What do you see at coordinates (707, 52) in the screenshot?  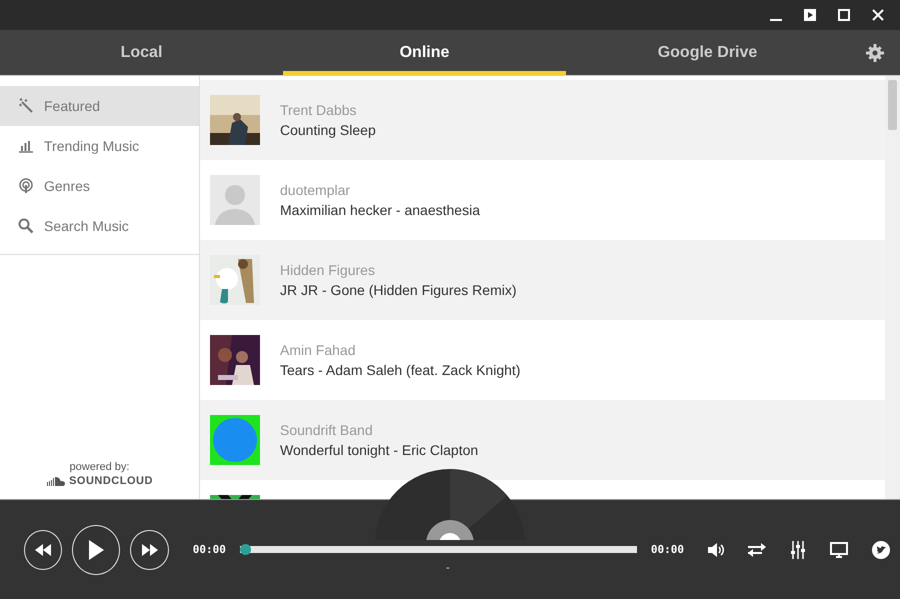 I see `tab: Google Drive` at bounding box center [707, 52].